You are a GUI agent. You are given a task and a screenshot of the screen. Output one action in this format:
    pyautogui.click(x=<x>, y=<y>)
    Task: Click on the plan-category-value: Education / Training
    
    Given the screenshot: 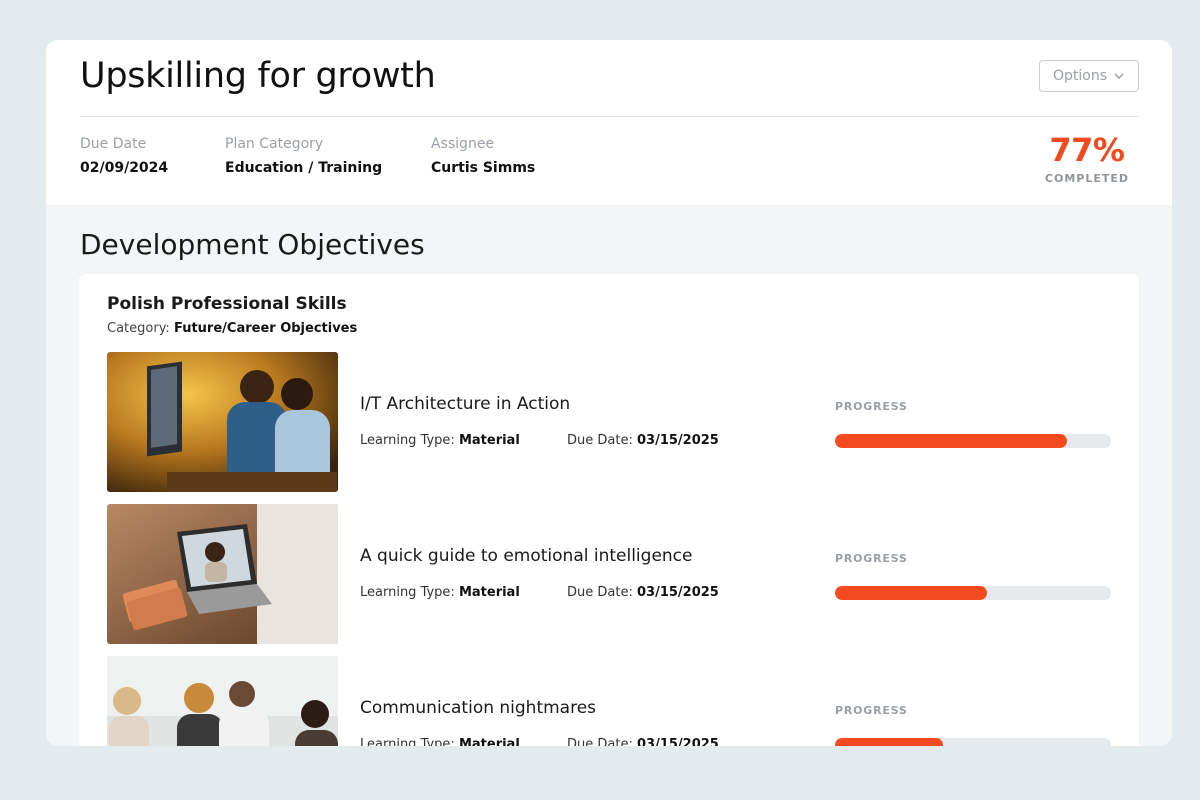 What is the action you would take?
    pyautogui.click(x=304, y=168)
    